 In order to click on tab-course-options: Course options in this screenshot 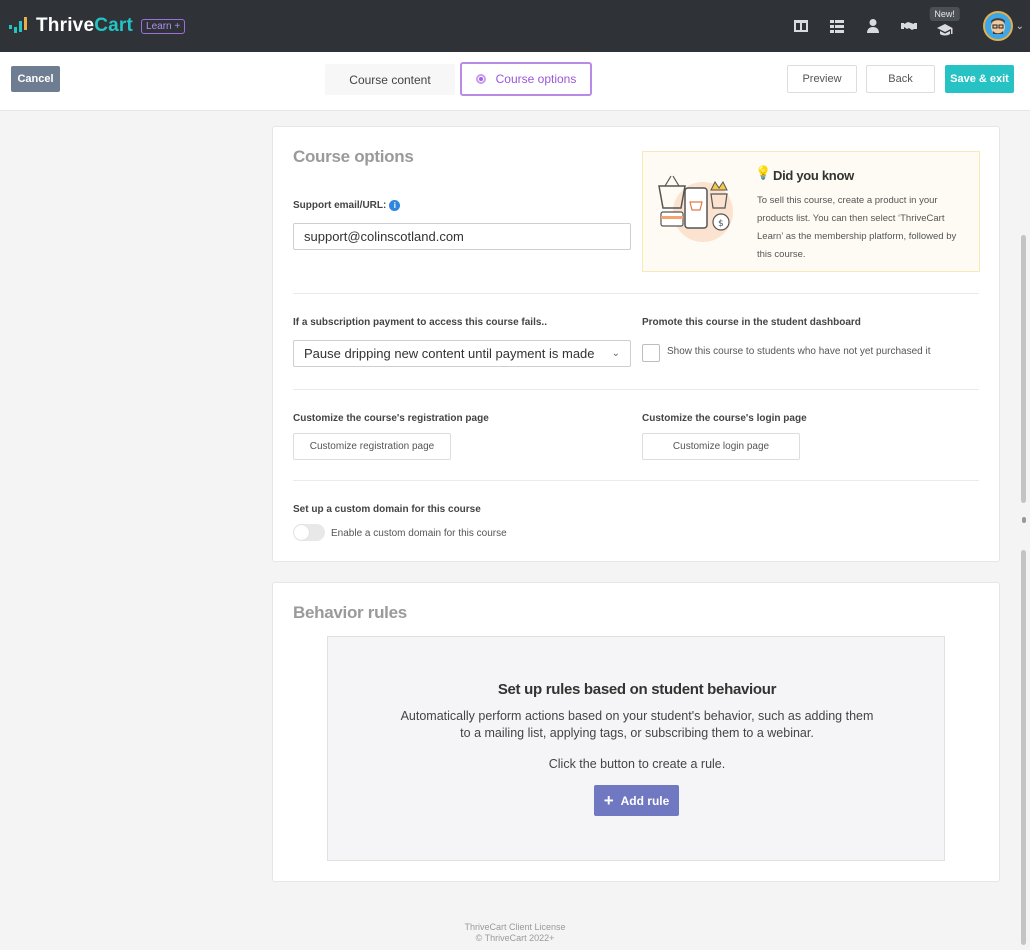, I will do `click(526, 79)`.